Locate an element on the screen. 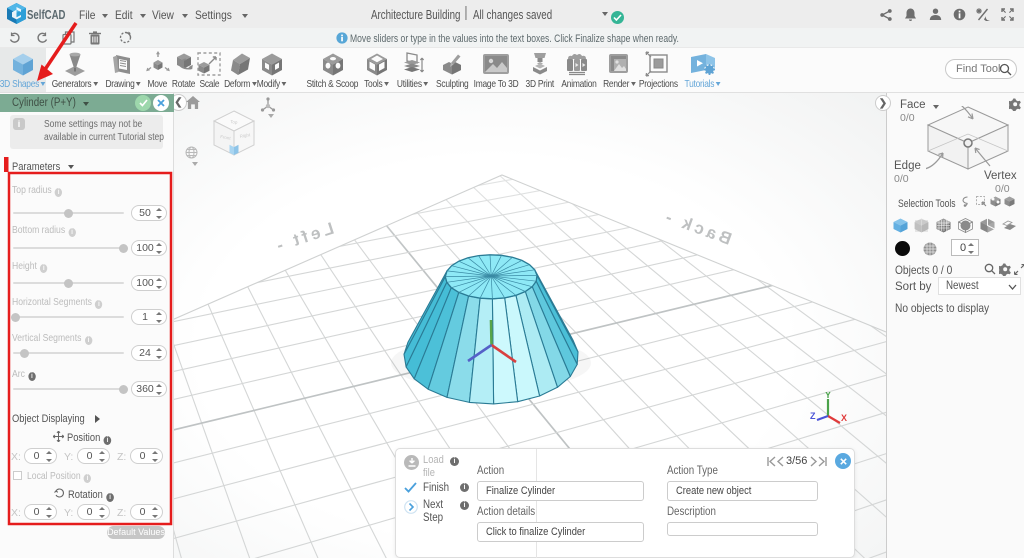 The image size is (1024, 558). svg-text: Y is located at coordinates (828, 396).